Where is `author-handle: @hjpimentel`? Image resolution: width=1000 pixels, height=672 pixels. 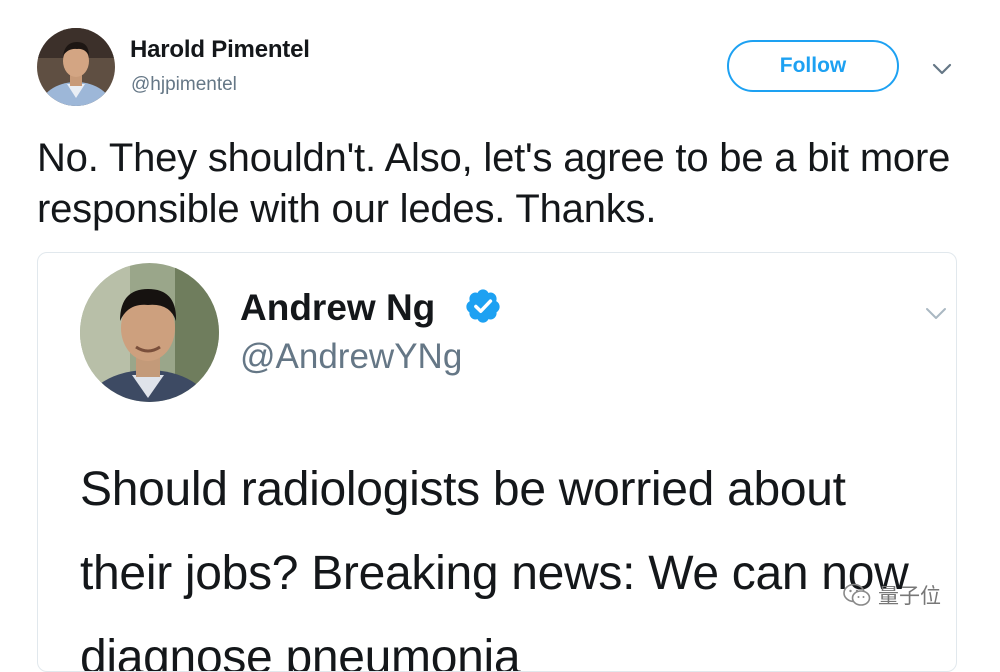 author-handle: @hjpimentel is located at coordinates (184, 85).